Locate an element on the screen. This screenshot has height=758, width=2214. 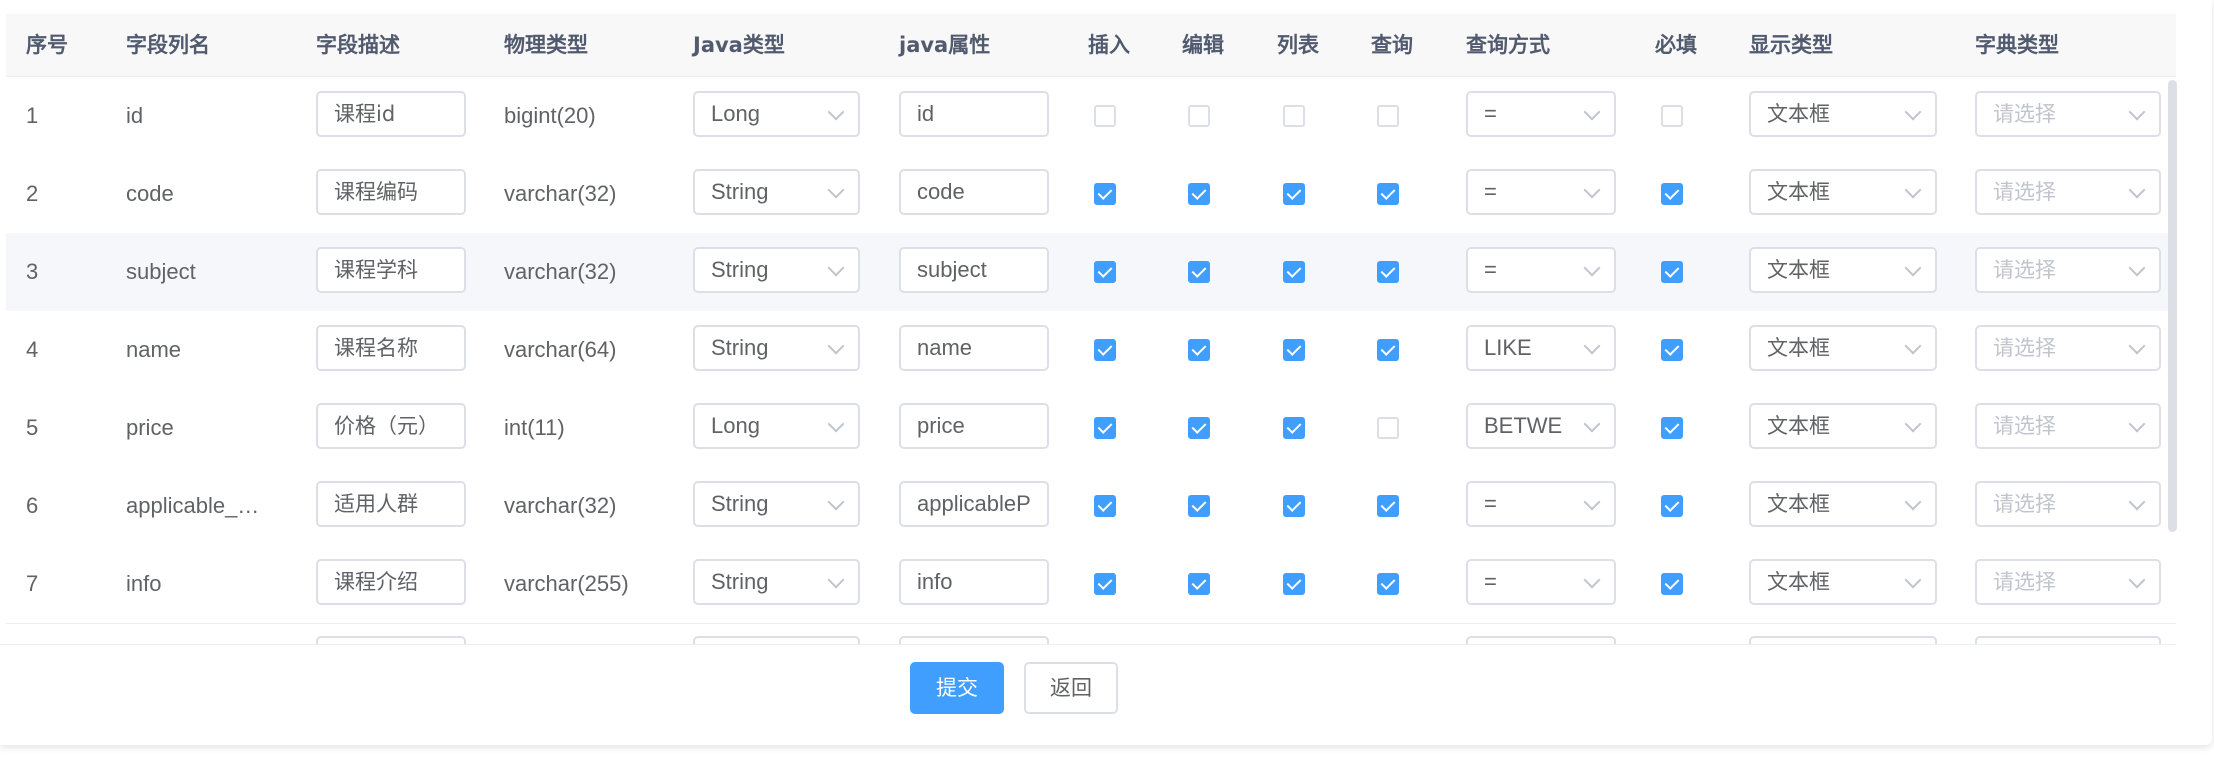
row-index: 6 is located at coordinates (32, 505).